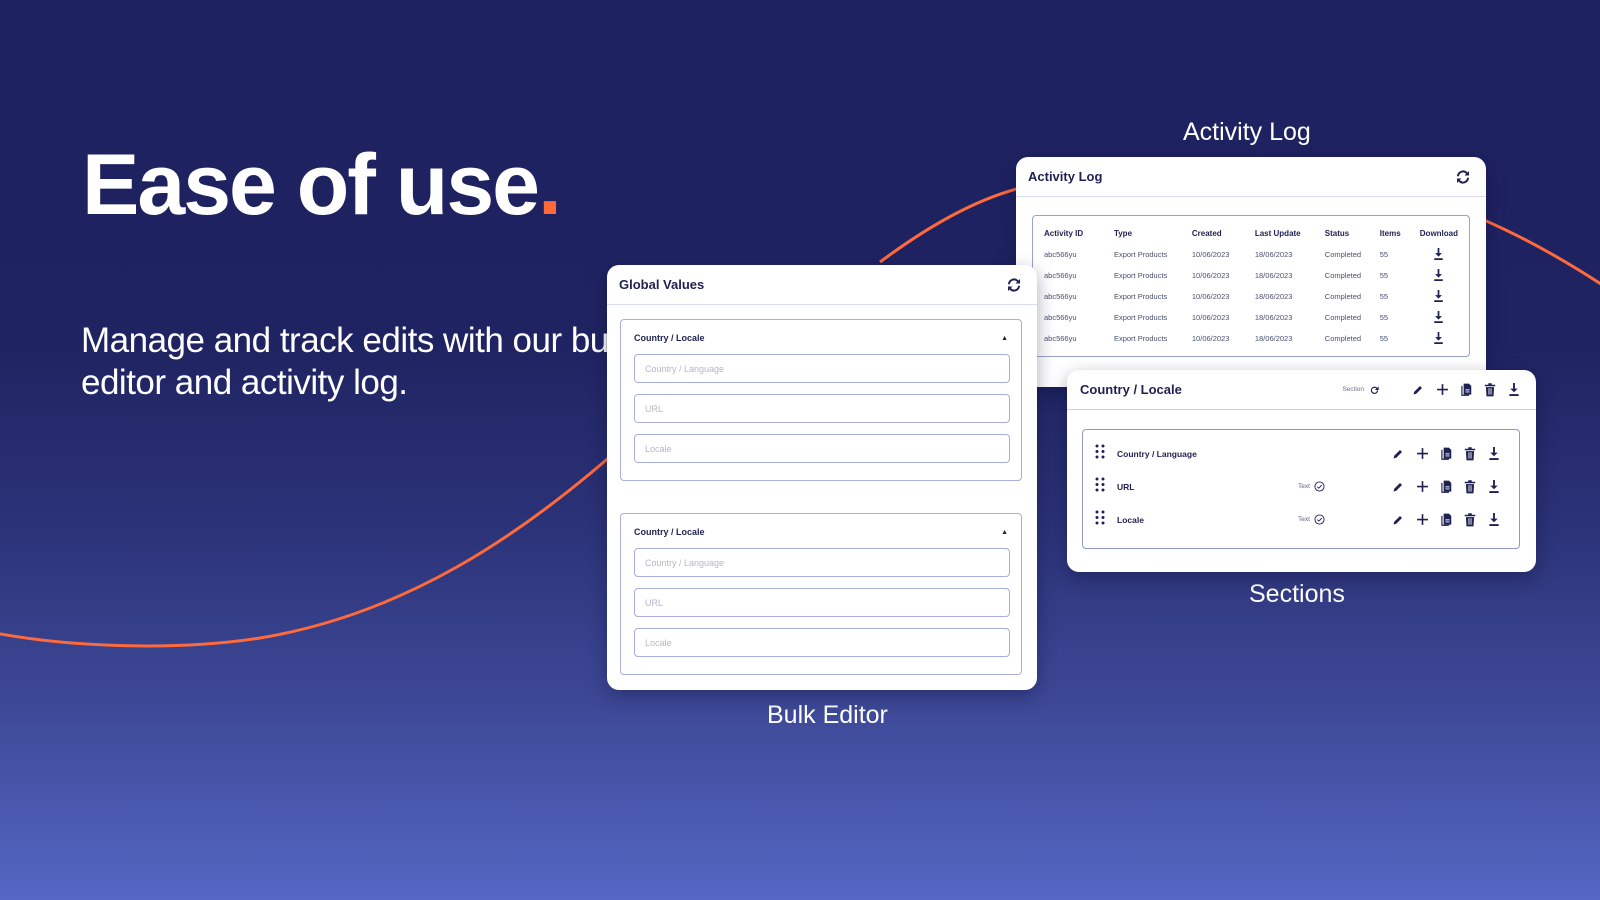  I want to click on reset-icon, so click(1374, 389).